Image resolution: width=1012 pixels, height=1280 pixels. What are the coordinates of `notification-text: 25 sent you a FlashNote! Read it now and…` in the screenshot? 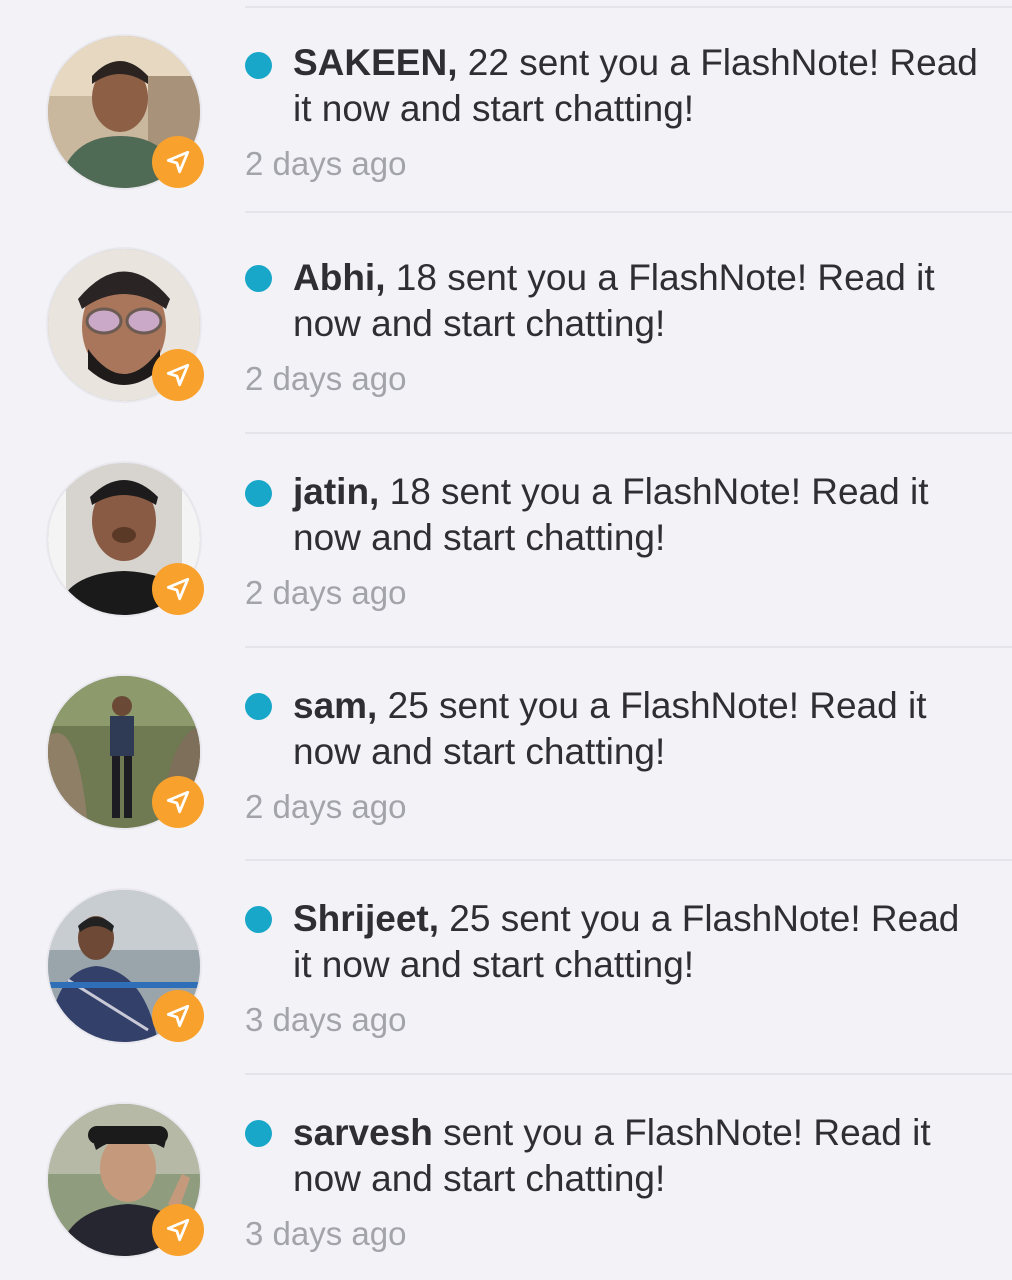 It's located at (610, 728).